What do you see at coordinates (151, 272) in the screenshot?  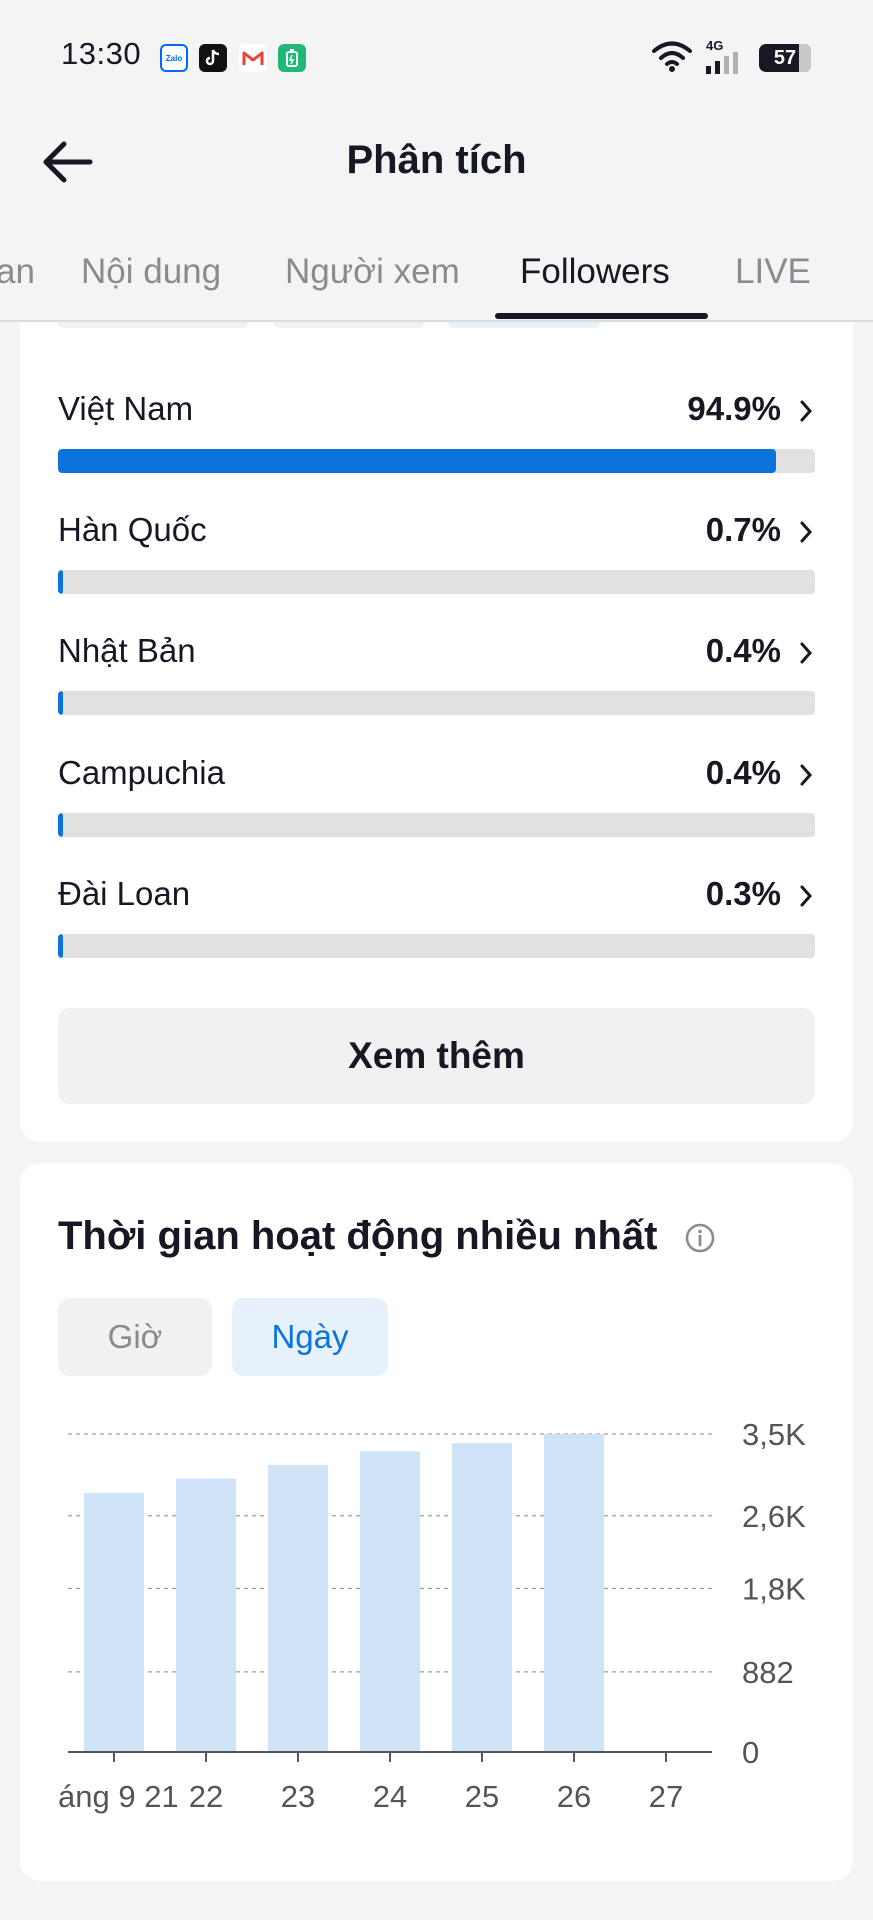 I see `tab-content: Nội dung` at bounding box center [151, 272].